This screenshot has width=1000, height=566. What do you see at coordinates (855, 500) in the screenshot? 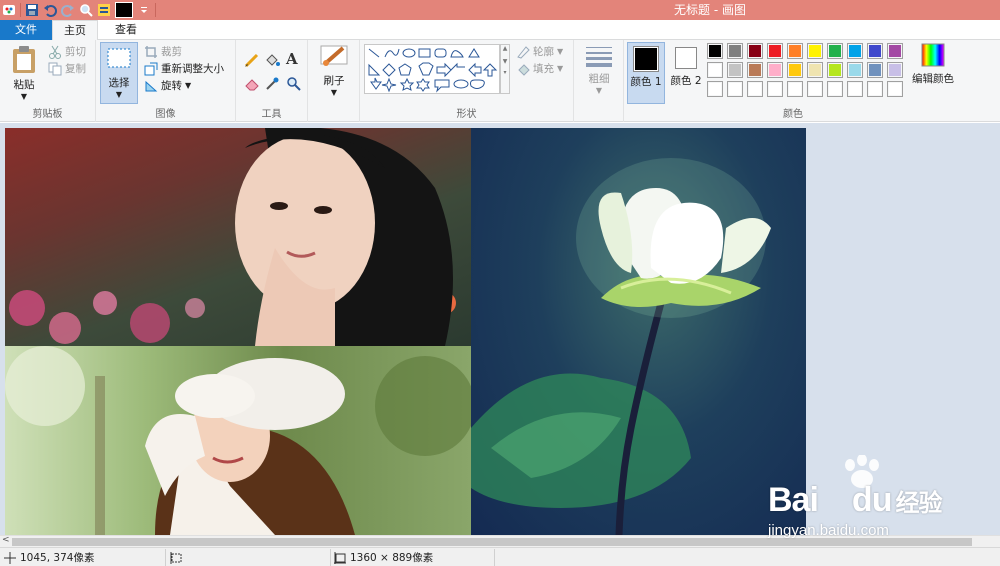
I see `watermark-brand: Bai du 经验` at bounding box center [855, 500].